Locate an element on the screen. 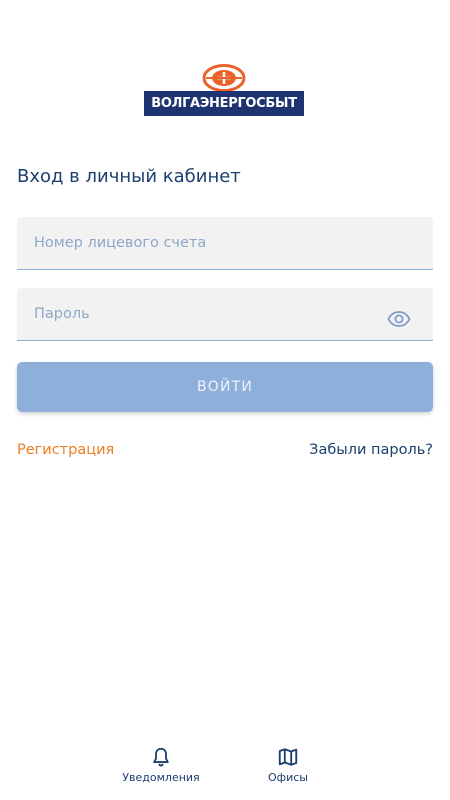 The height and width of the screenshot is (800, 450). account-number-input is located at coordinates (225, 243).